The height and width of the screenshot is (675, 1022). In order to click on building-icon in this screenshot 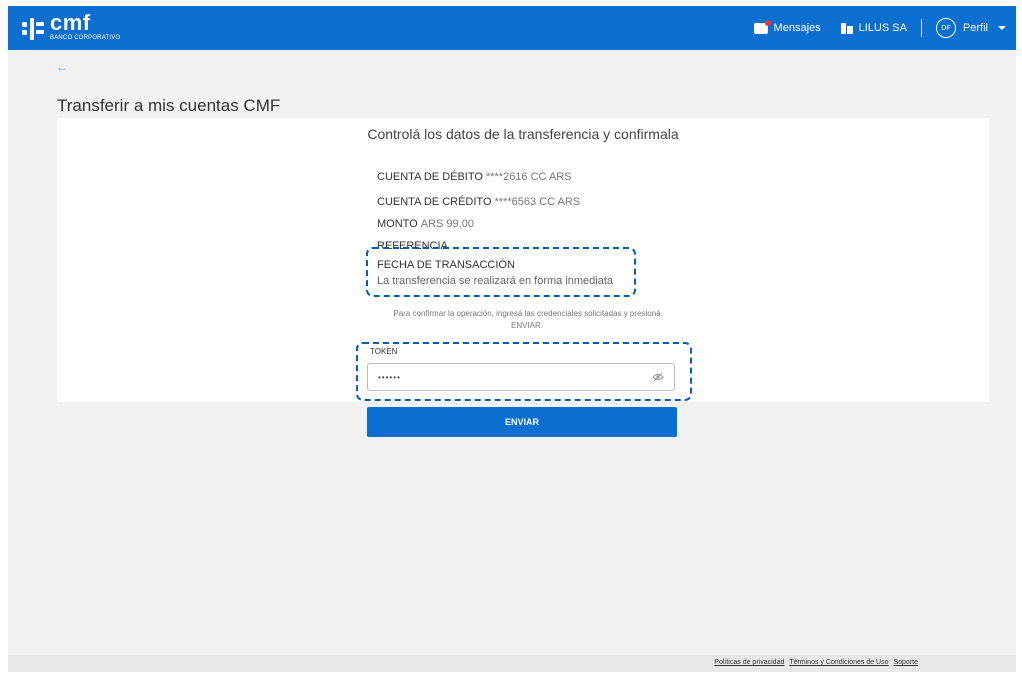, I will do `click(846, 28)`.